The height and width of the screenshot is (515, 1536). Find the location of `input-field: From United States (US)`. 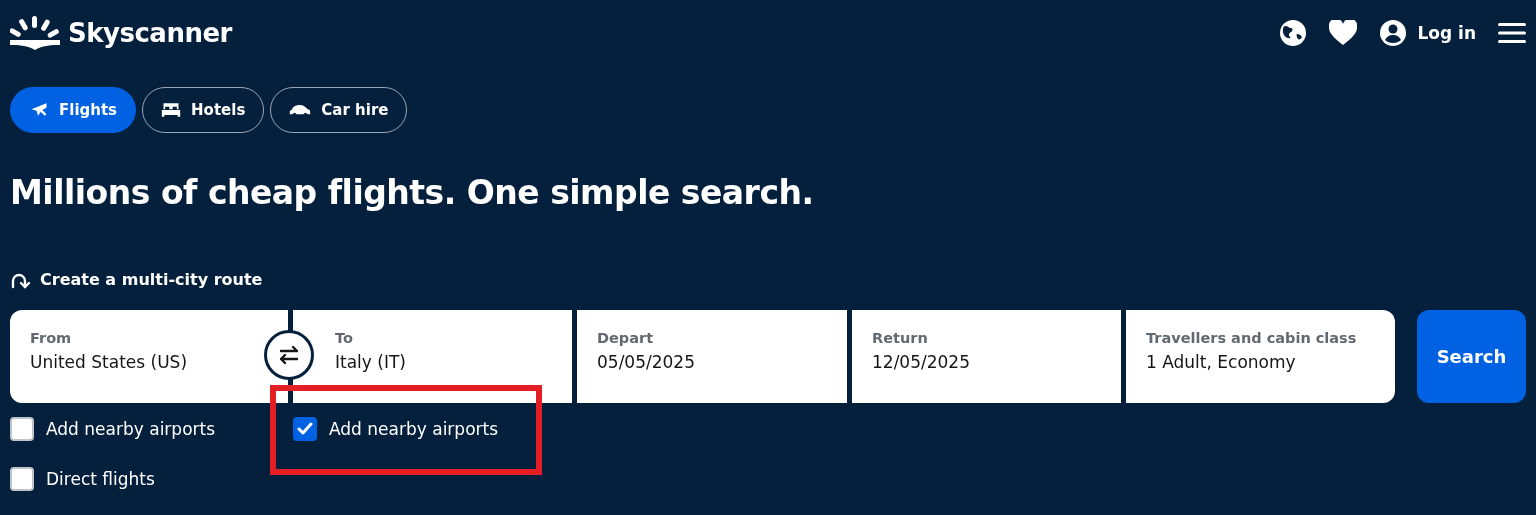

input-field: From United States (US) is located at coordinates (149, 356).